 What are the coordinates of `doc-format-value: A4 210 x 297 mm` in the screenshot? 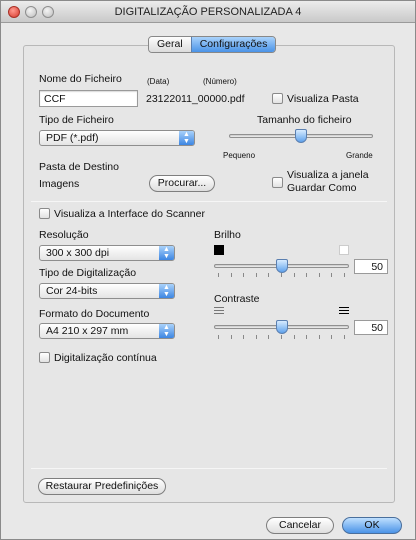 It's located at (87, 331).